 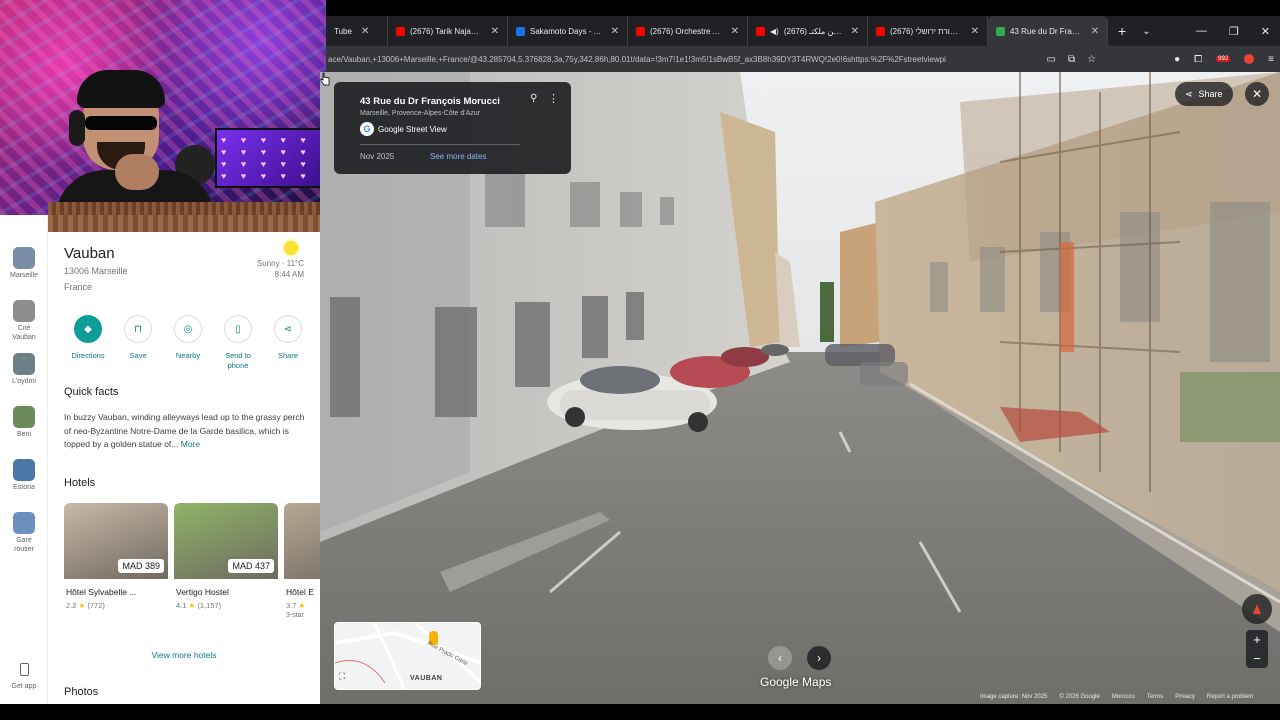 What do you see at coordinates (88, 329) in the screenshot?
I see `directions-icon: ◆` at bounding box center [88, 329].